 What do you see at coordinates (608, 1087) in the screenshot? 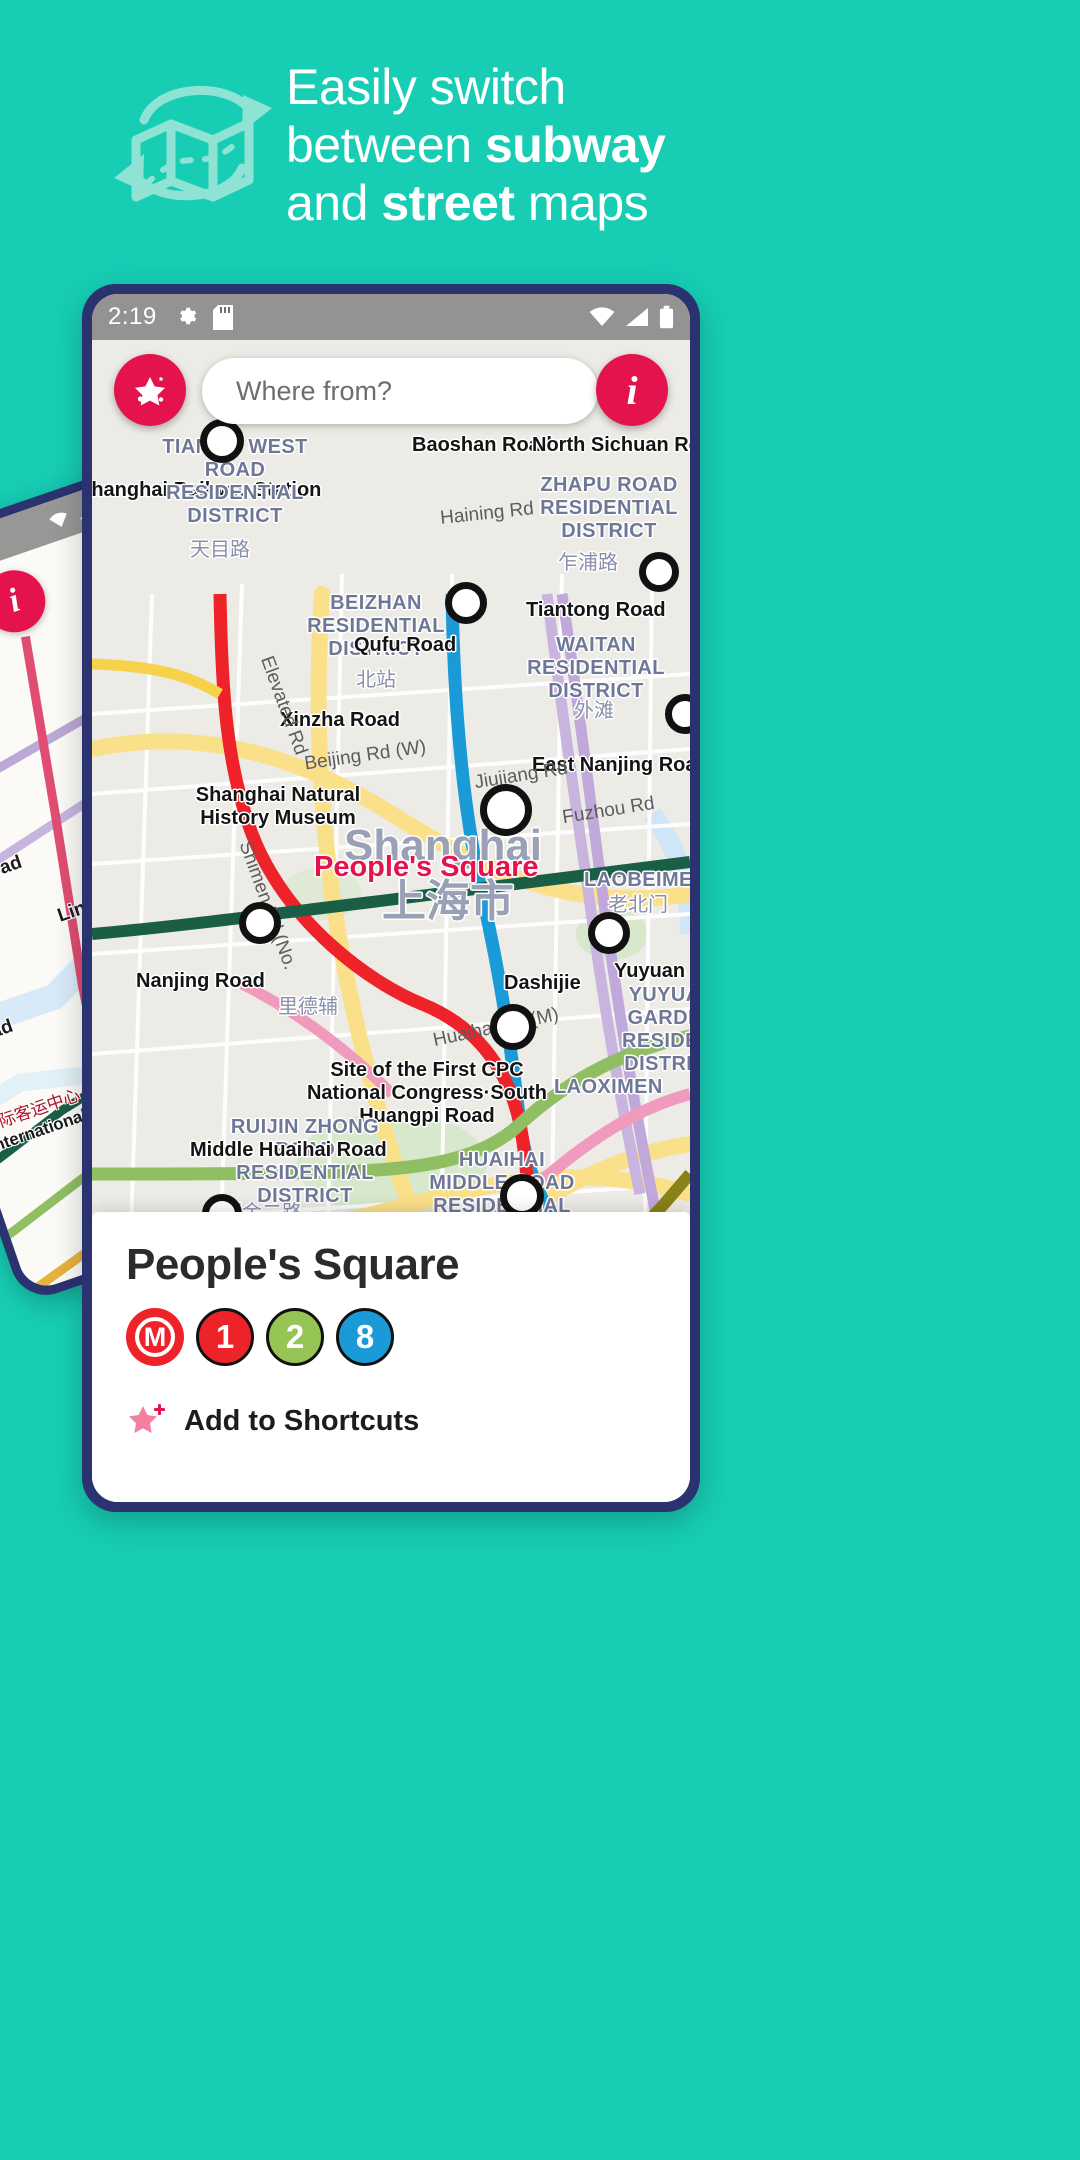
I see `map-label-district: LAOXIMEN` at bounding box center [608, 1087].